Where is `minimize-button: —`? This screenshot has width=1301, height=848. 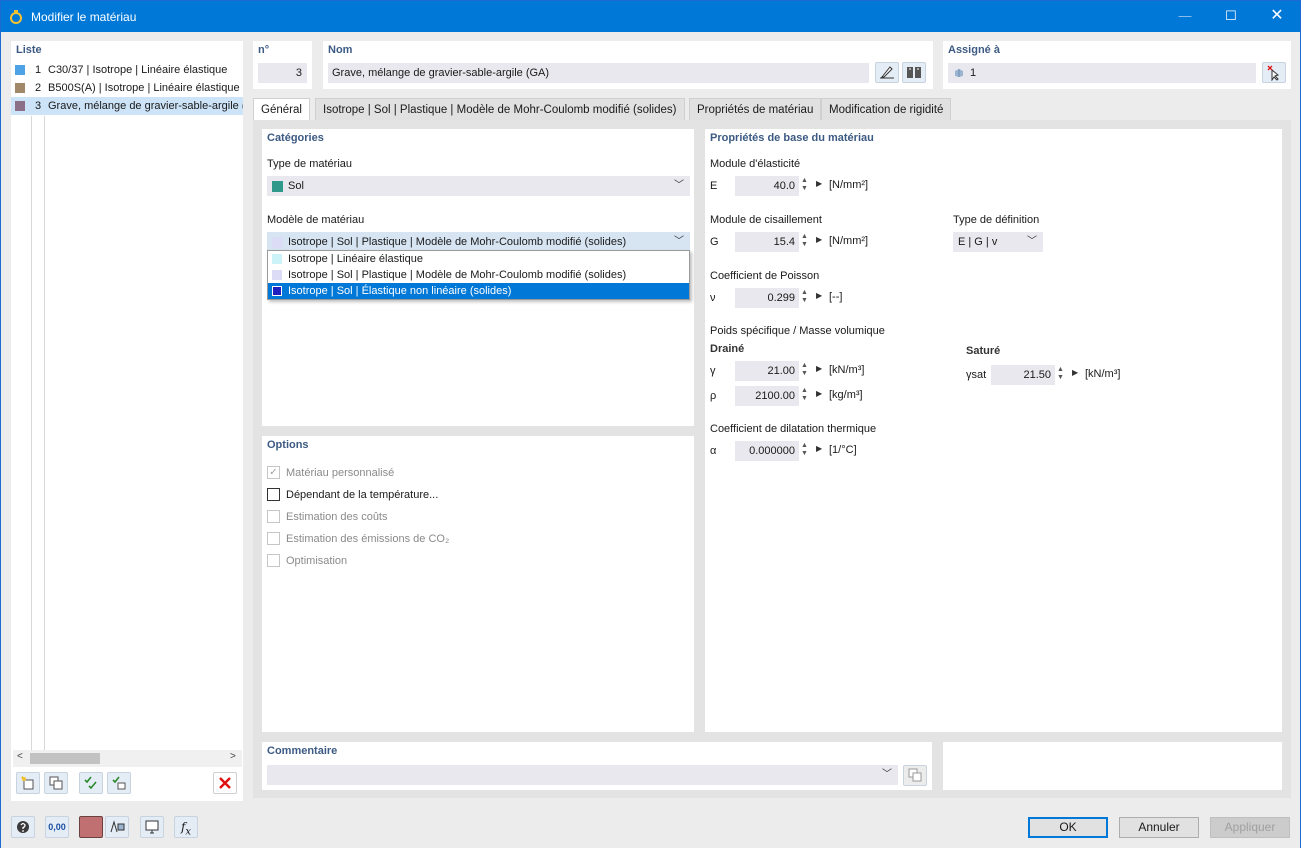
minimize-button: — is located at coordinates (1185, 16).